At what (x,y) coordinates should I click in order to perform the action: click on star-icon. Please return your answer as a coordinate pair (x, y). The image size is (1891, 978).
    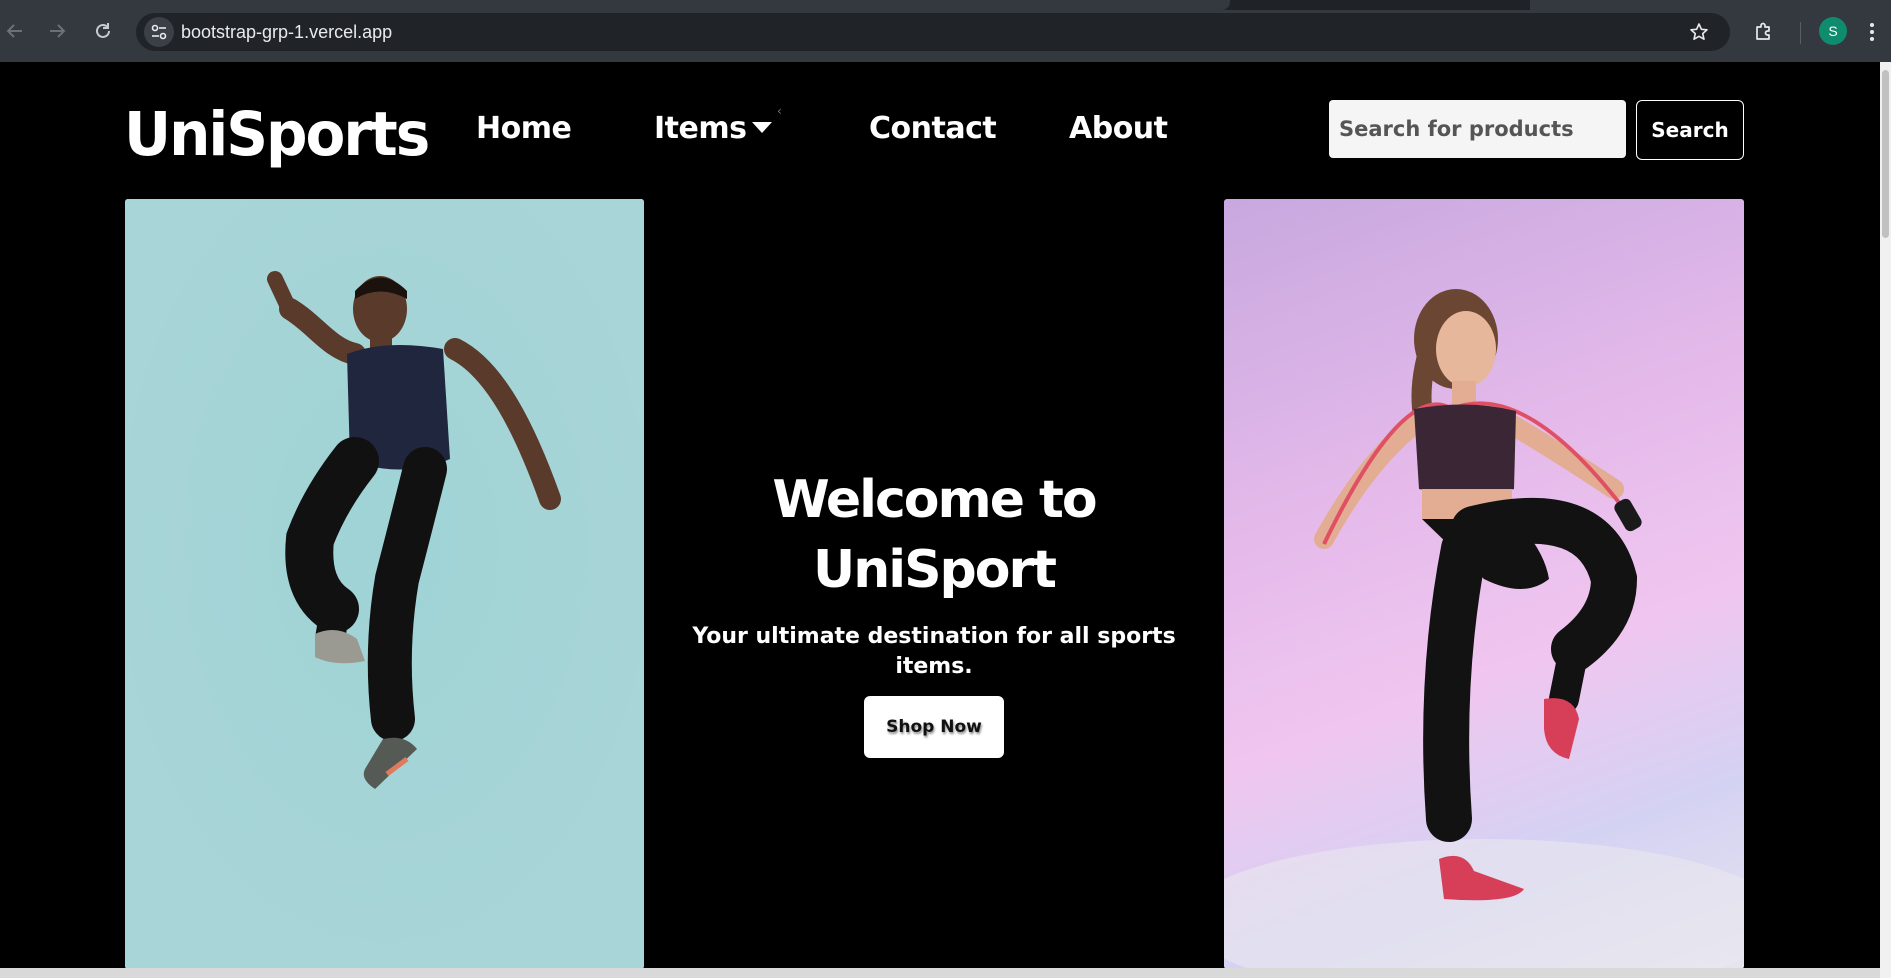
    Looking at the image, I should click on (1699, 31).